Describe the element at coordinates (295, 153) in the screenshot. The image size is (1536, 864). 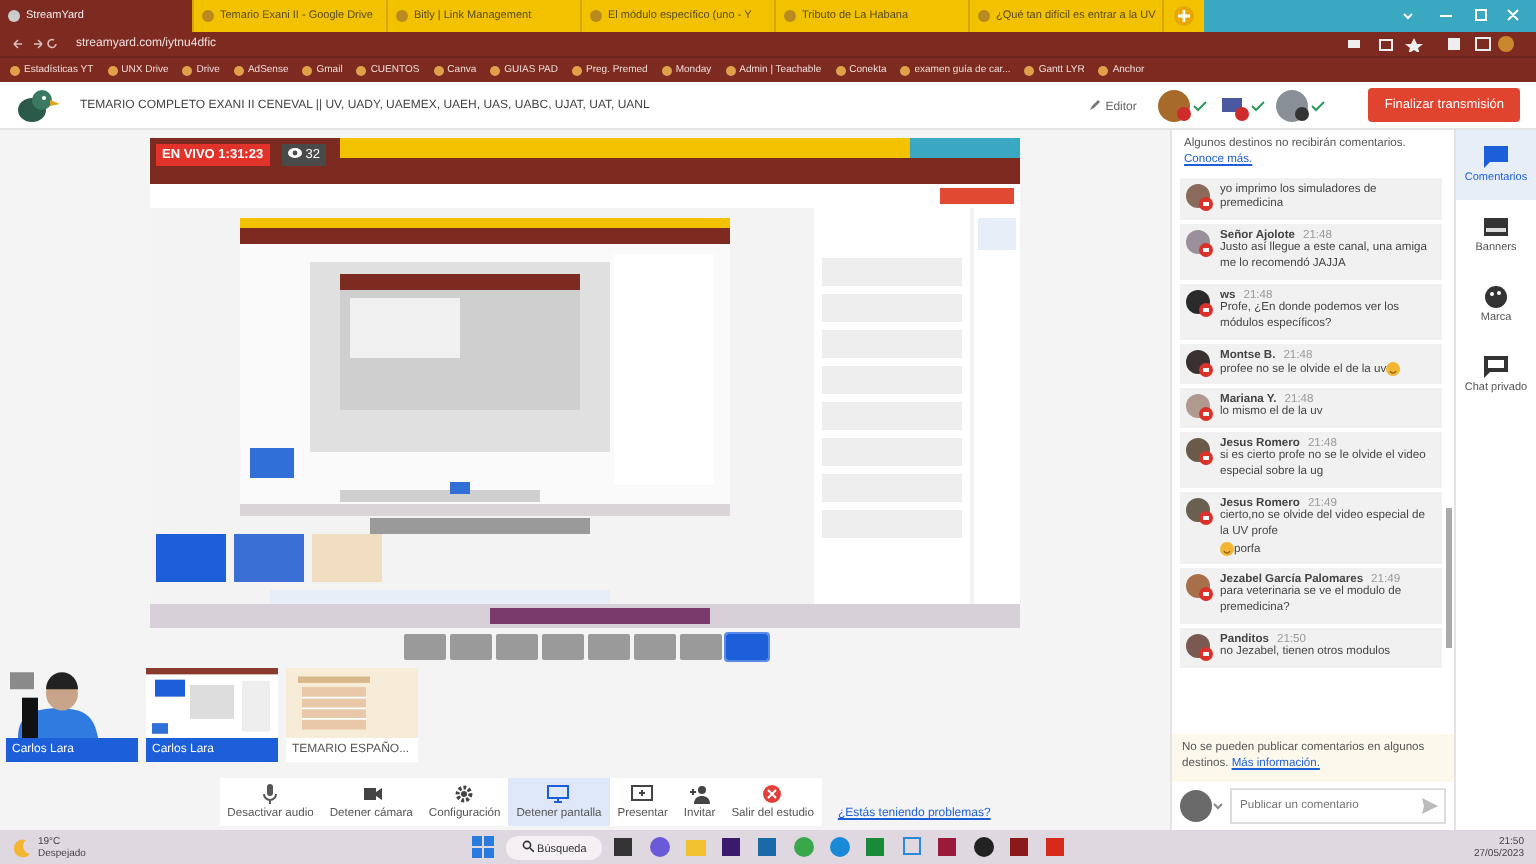
I see `eye-icon` at that location.